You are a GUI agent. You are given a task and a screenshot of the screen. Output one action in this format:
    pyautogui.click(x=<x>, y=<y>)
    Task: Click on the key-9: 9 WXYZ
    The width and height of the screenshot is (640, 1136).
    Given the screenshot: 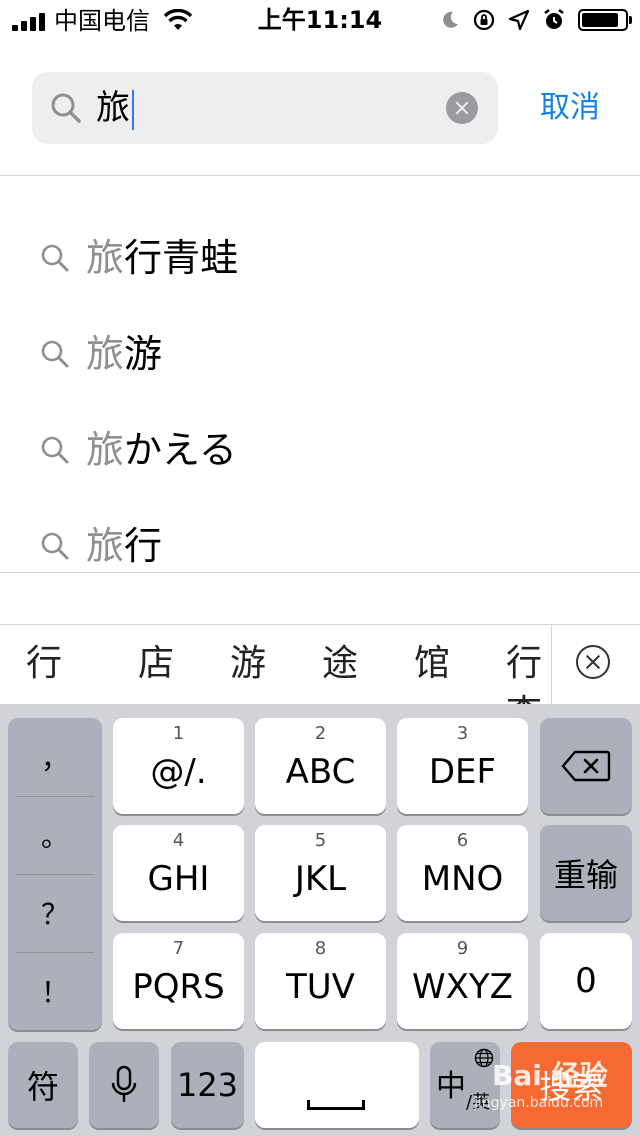 What is the action you would take?
    pyautogui.click(x=462, y=981)
    